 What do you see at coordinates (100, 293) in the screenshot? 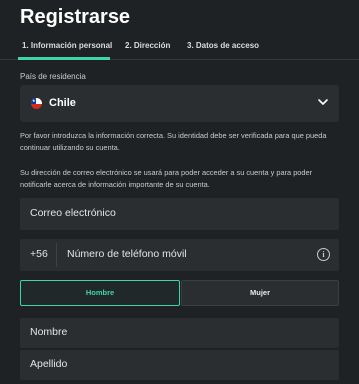
I see `gender-male-button: Hombre` at bounding box center [100, 293].